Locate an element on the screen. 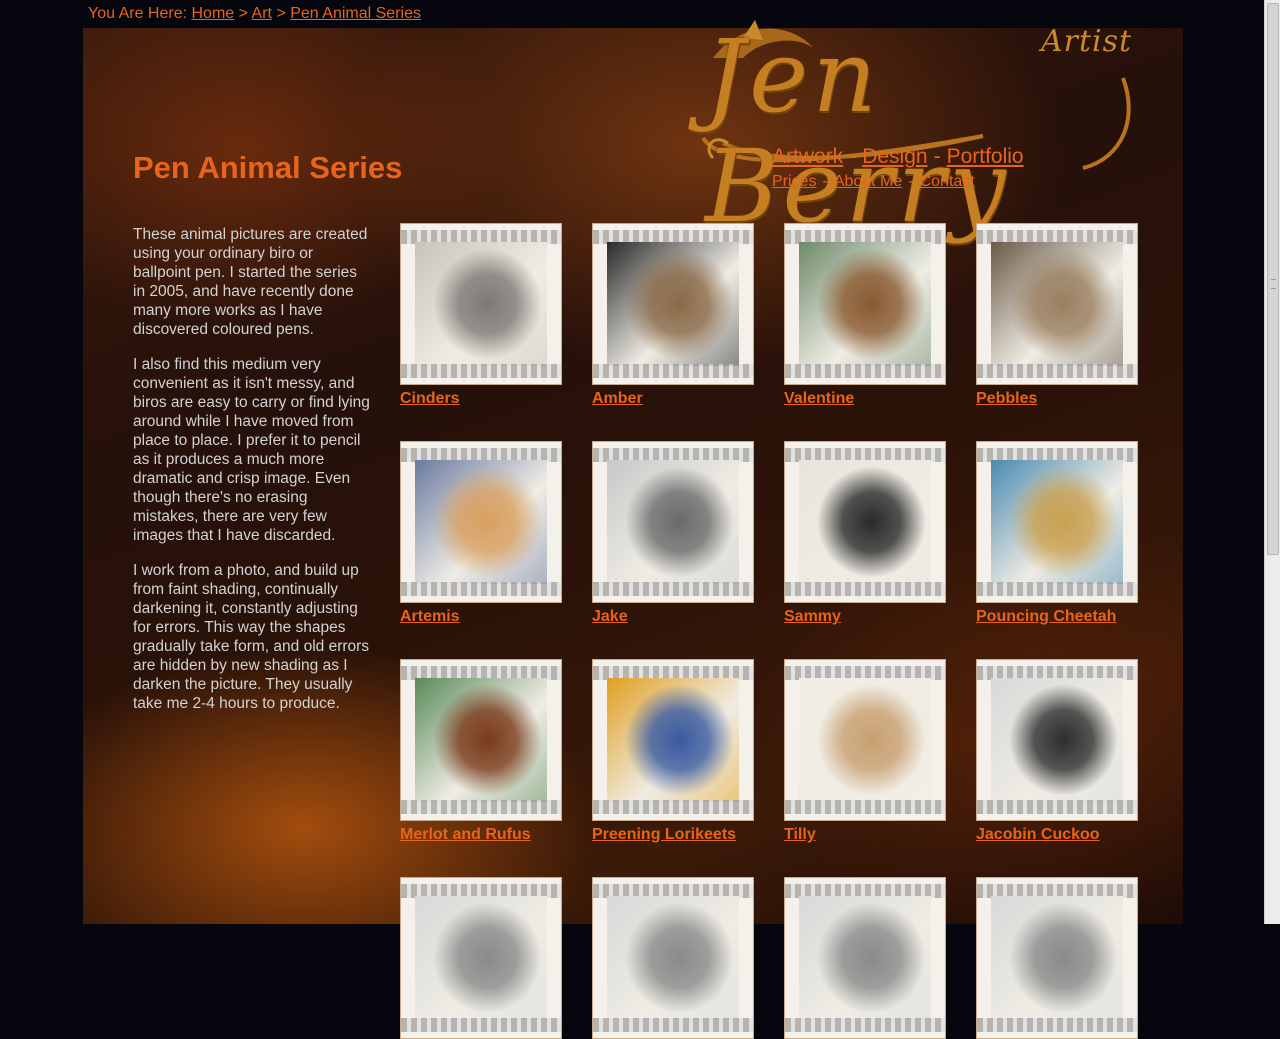 This screenshot has height=1039, width=1280. vertical-scrollbar is located at coordinates (1272, 462).